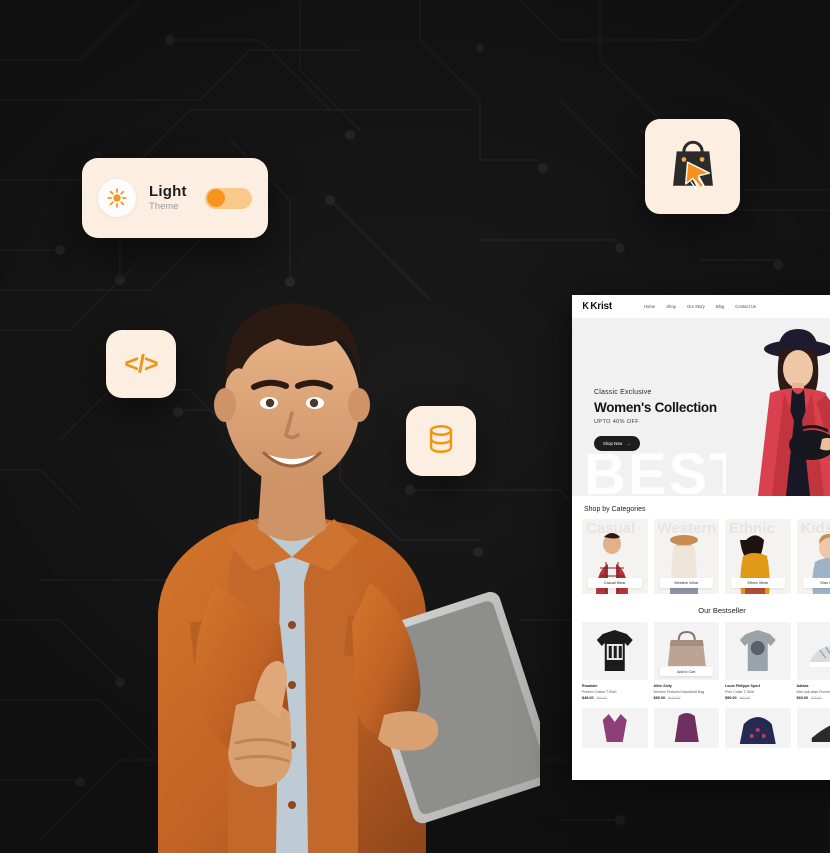 Image resolution: width=830 pixels, height=853 pixels. Describe the element at coordinates (659, 697) in the screenshot. I see `product-price: $80.00` at that location.